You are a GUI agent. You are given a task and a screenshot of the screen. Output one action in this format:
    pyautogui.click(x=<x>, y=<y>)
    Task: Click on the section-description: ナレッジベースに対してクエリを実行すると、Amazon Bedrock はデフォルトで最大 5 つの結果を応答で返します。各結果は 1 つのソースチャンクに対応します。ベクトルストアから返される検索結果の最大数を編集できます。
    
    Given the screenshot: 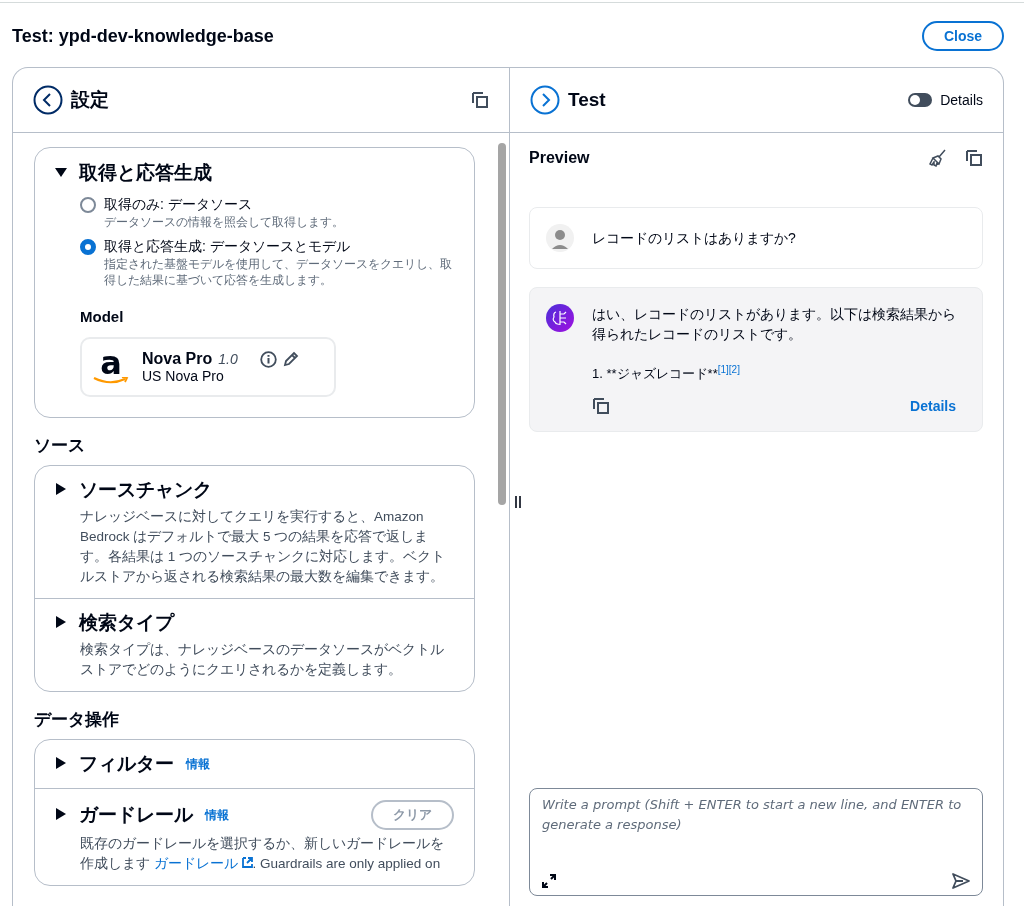 What is the action you would take?
    pyautogui.click(x=263, y=547)
    